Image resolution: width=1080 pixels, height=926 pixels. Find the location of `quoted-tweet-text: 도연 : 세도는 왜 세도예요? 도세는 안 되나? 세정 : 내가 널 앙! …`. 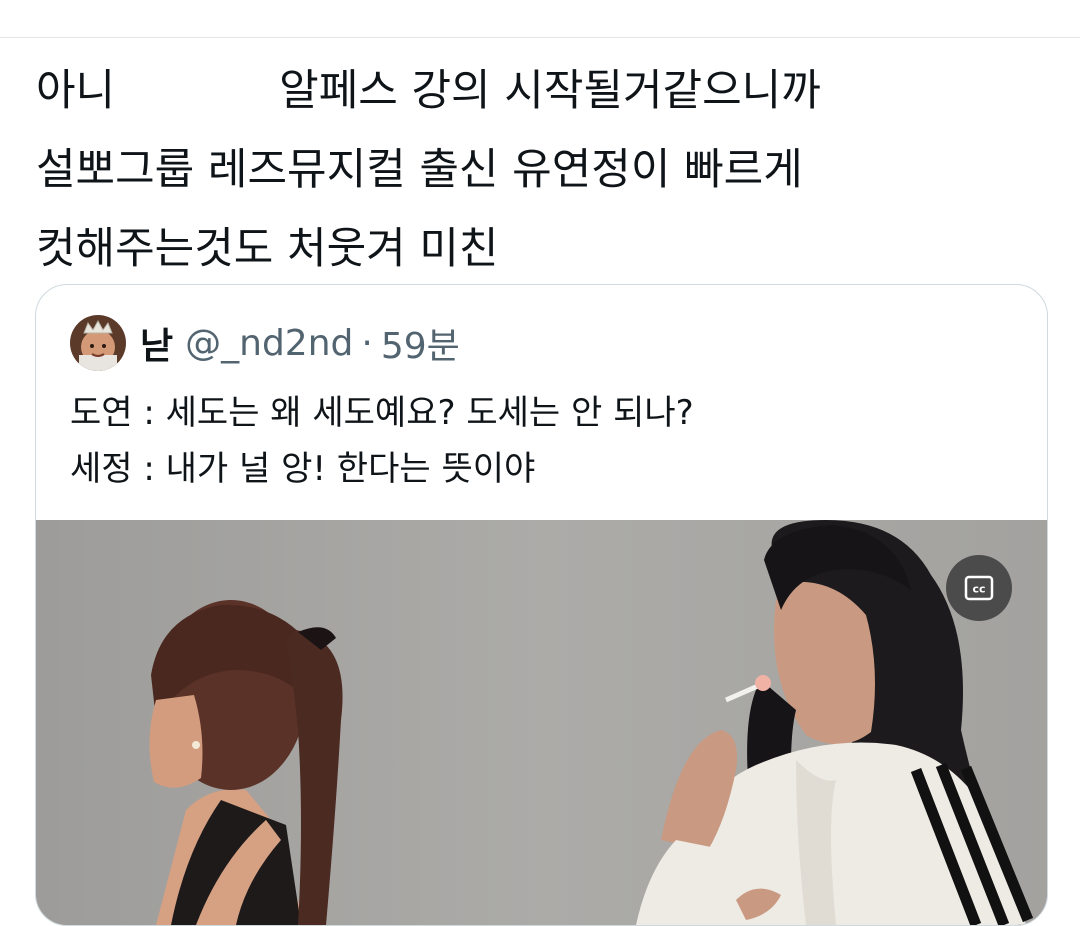

quoted-tweet-text: 도연 : 세도는 왜 세도예요? 도세는 안 되나? 세정 : 내가 널 앙! … is located at coordinates (540, 441).